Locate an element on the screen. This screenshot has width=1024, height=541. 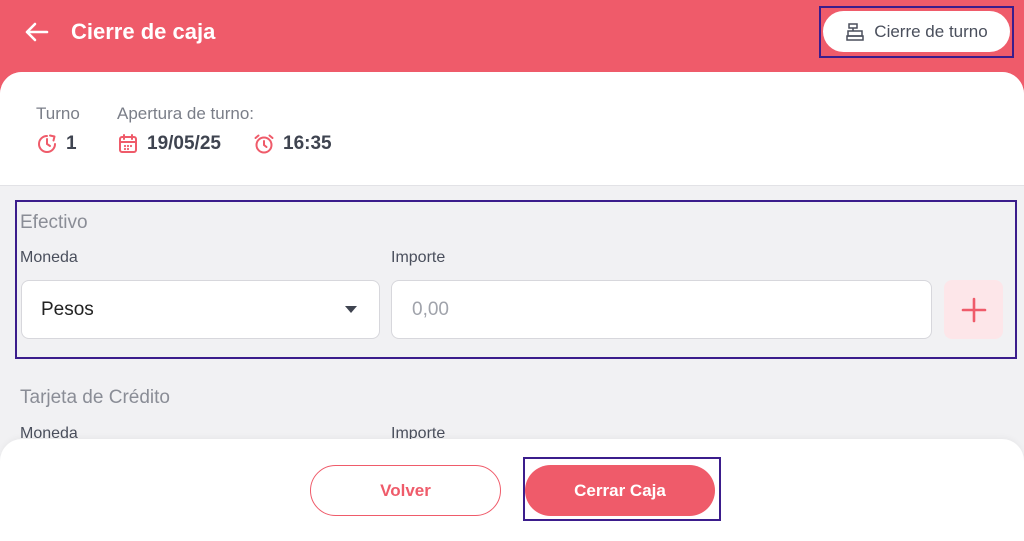
page-title: Cierre de caja is located at coordinates (143, 31).